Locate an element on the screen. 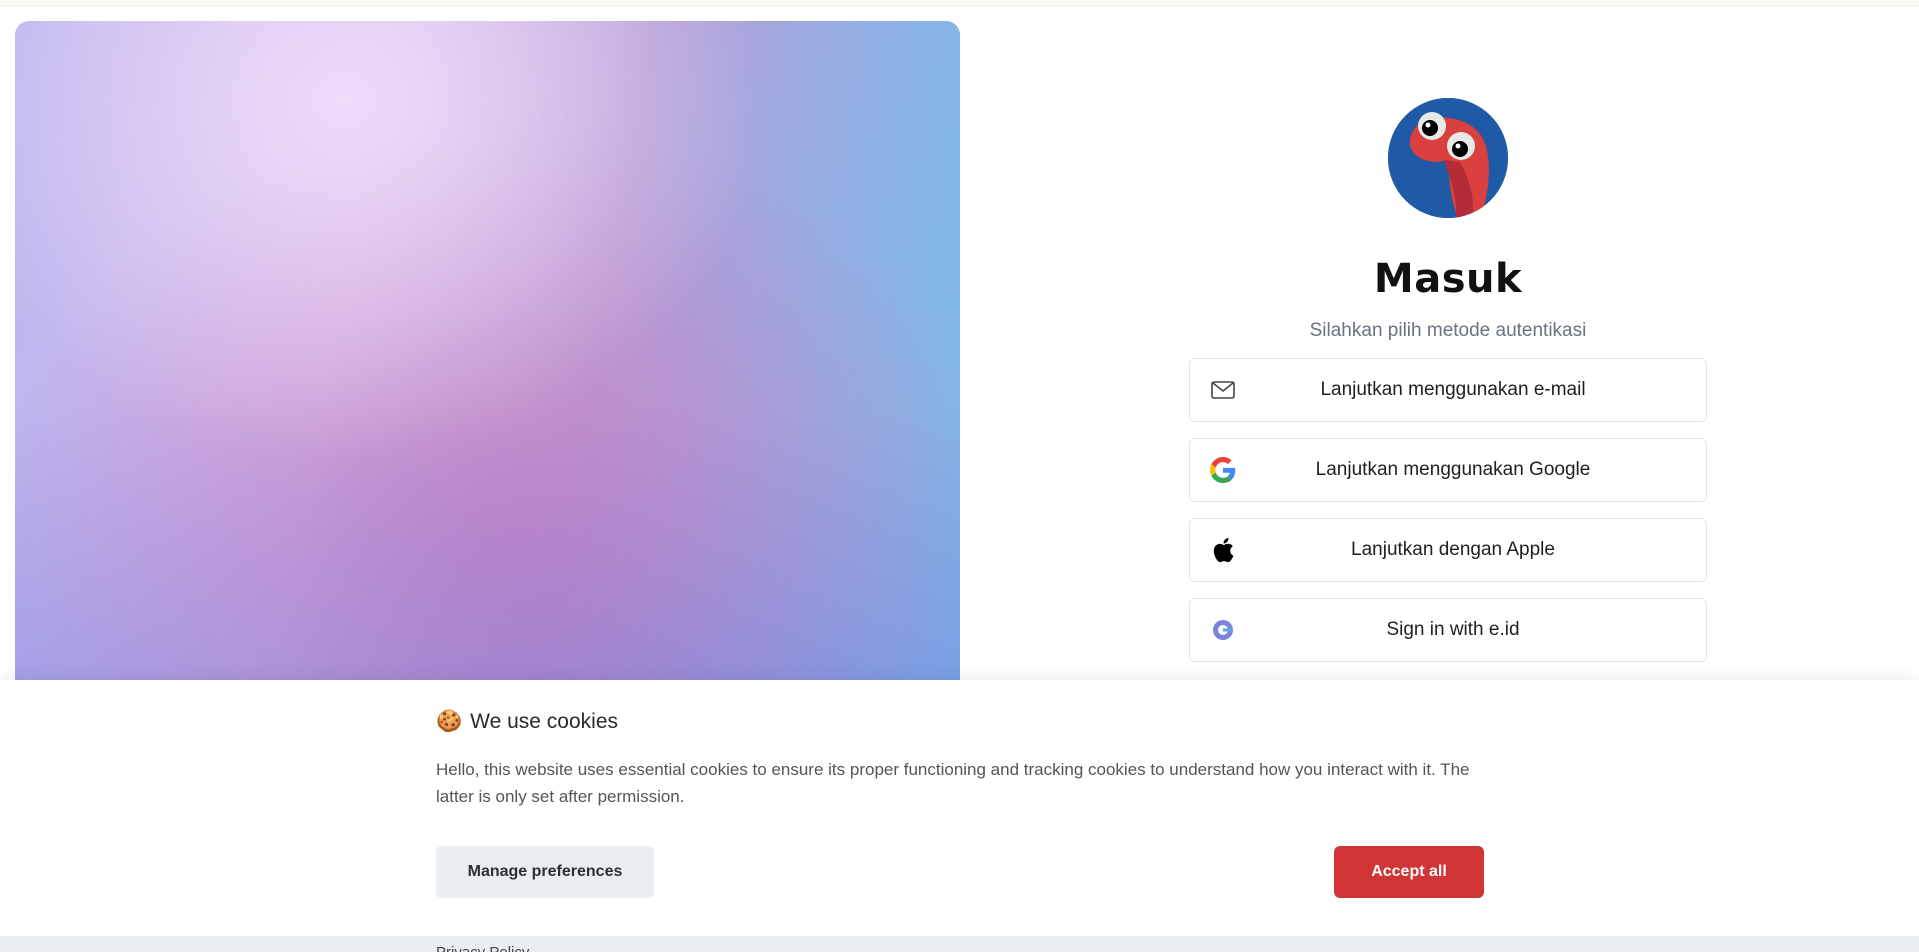 This screenshot has width=1919, height=952. cookie-title: 🍪 We use cookies is located at coordinates (527, 722).